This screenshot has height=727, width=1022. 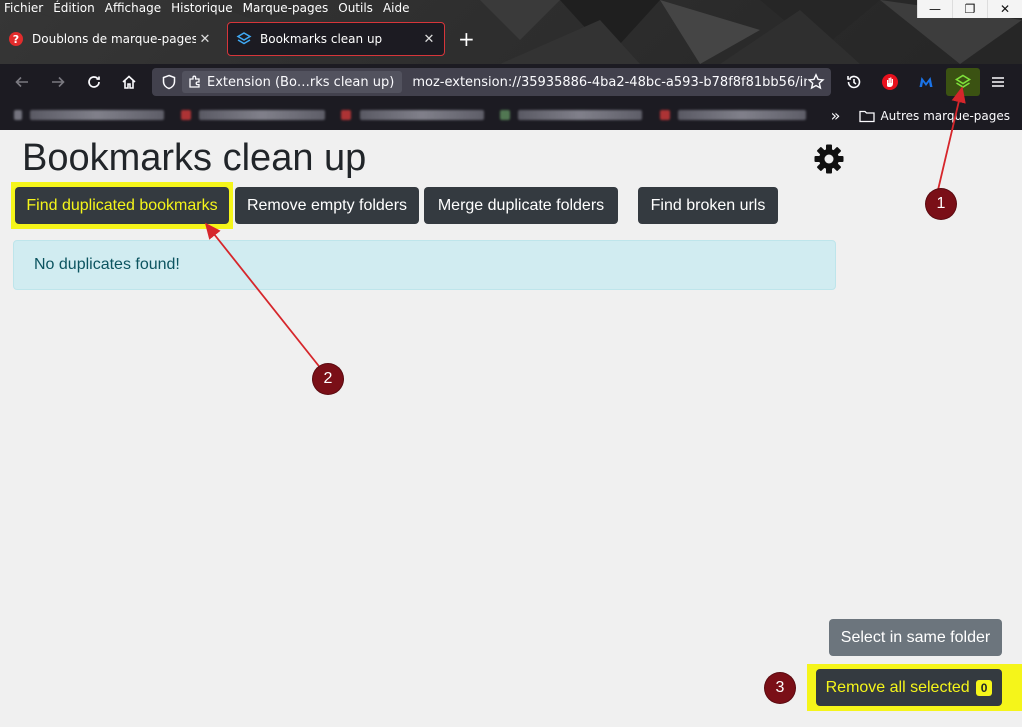 What do you see at coordinates (897, 687) in the screenshot?
I see `remove-all-label: Remove all selected` at bounding box center [897, 687].